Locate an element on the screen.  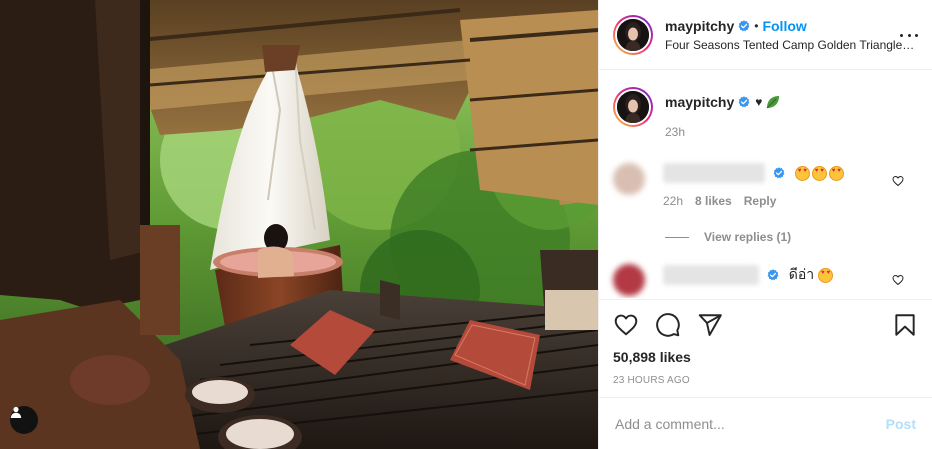
post-actions: 50,898 likes 23 HOURS AGO is located at coordinates (765, 342).